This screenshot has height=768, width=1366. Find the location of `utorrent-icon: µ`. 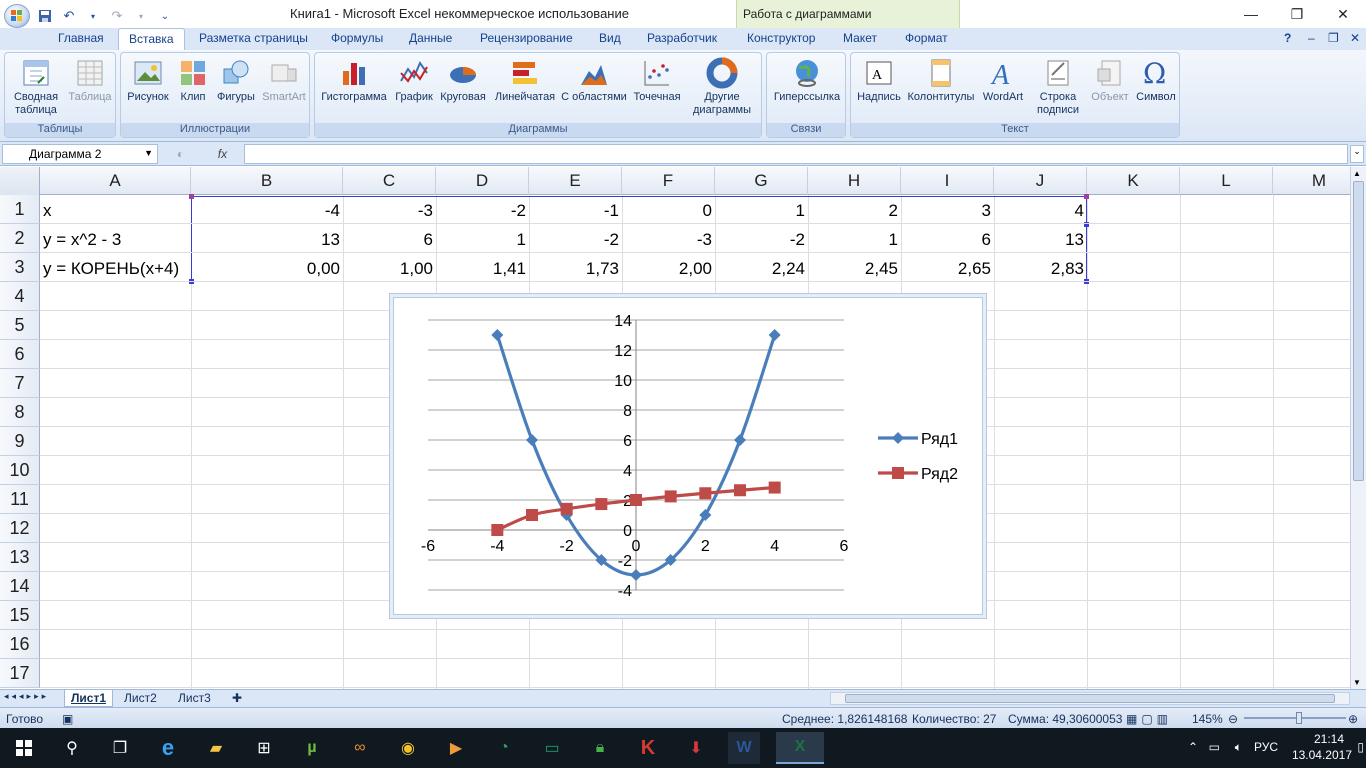

utorrent-icon: µ is located at coordinates (312, 748).